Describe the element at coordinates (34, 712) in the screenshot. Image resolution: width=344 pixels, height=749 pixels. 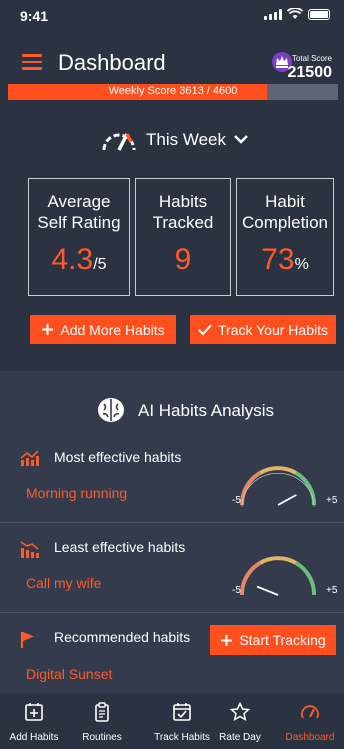
I see `add-square-icon` at that location.